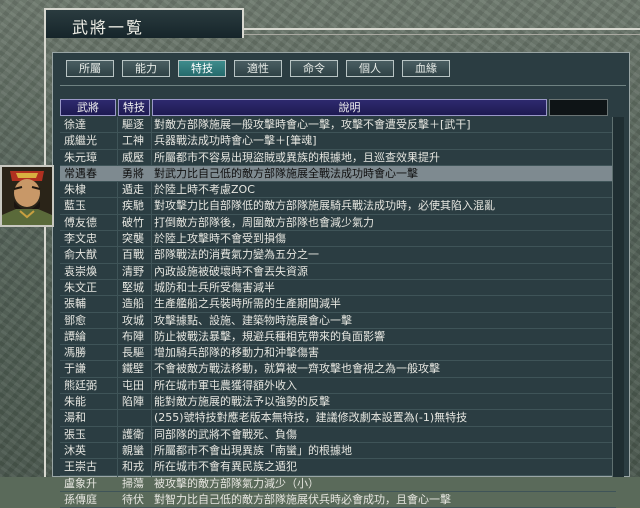 The width and height of the screenshot is (640, 508). I want to click on skill-description: 對智力比自己低的敵方部隊施展伏兵時必會成功，且會心一擊, so click(302, 499).